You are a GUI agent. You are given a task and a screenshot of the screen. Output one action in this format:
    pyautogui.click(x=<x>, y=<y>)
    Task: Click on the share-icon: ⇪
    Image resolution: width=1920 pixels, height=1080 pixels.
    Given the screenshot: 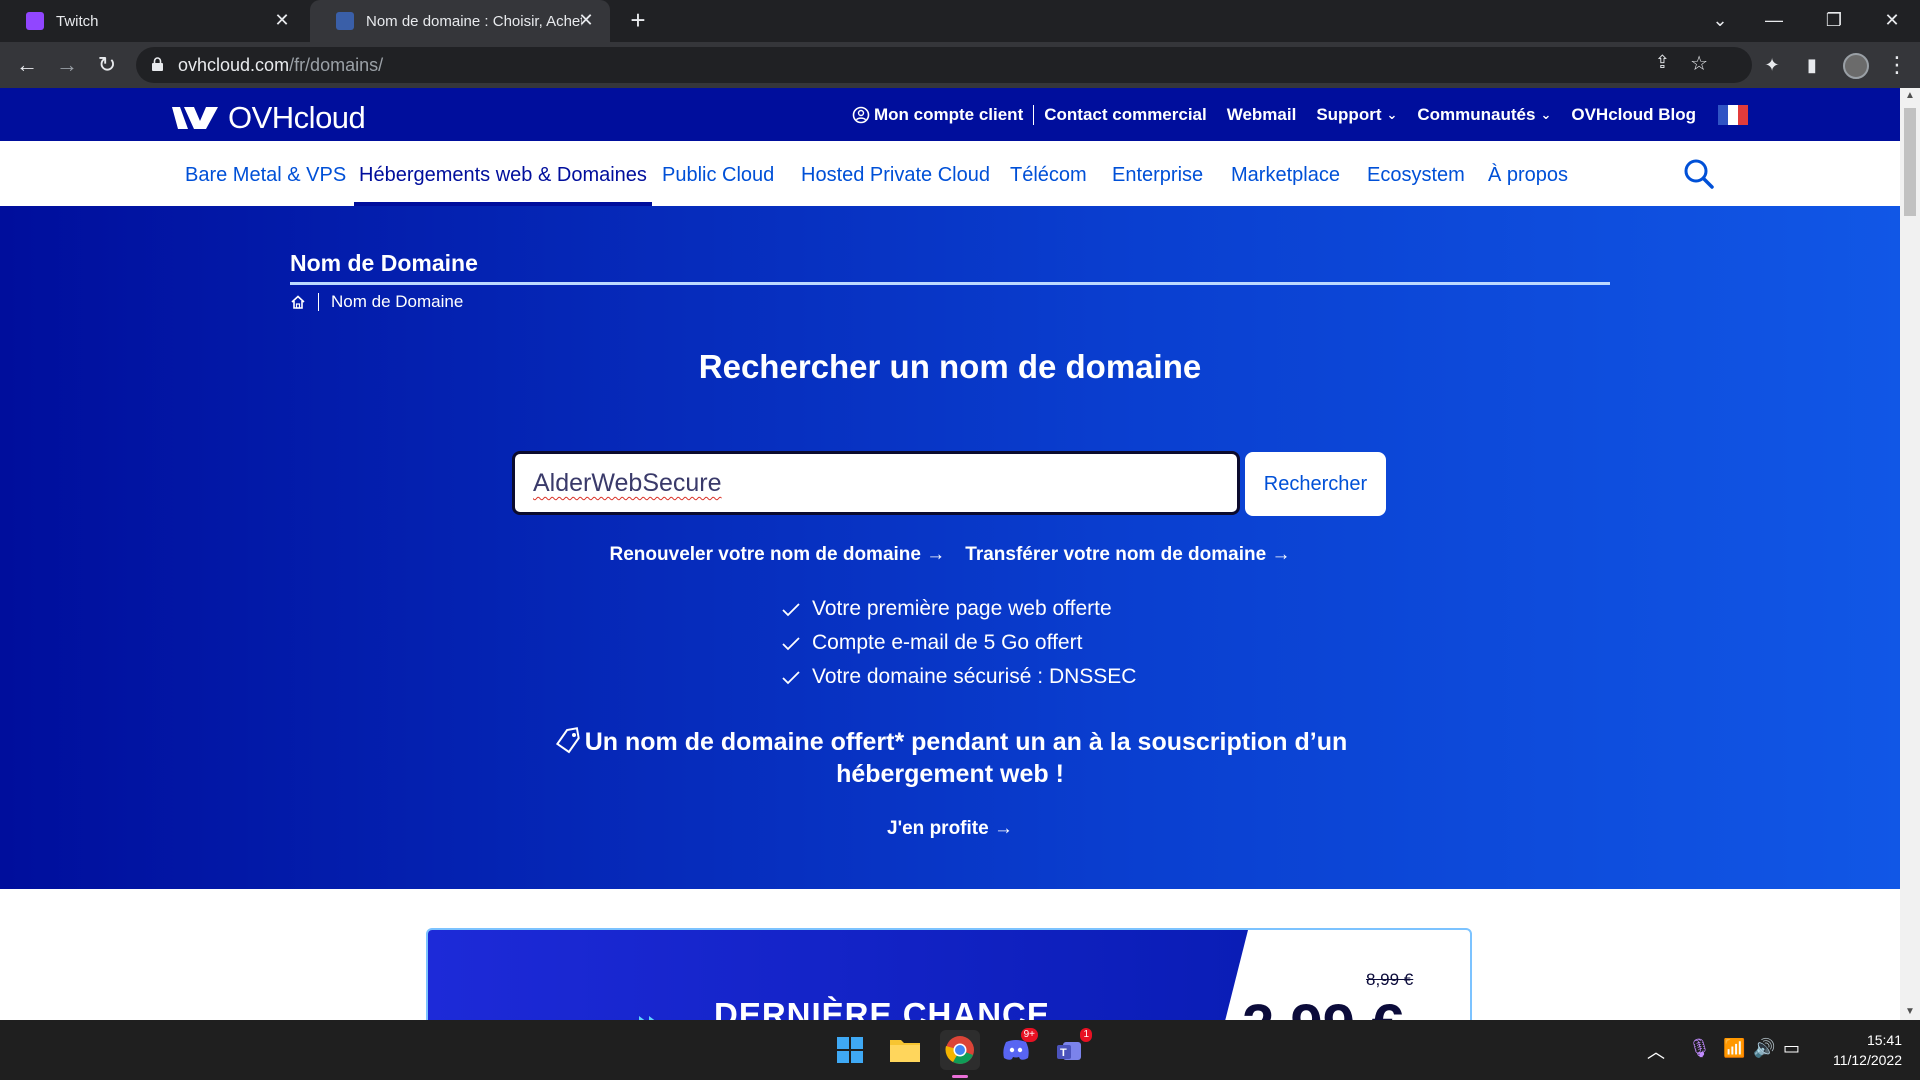 What is the action you would take?
    pyautogui.click(x=1662, y=62)
    